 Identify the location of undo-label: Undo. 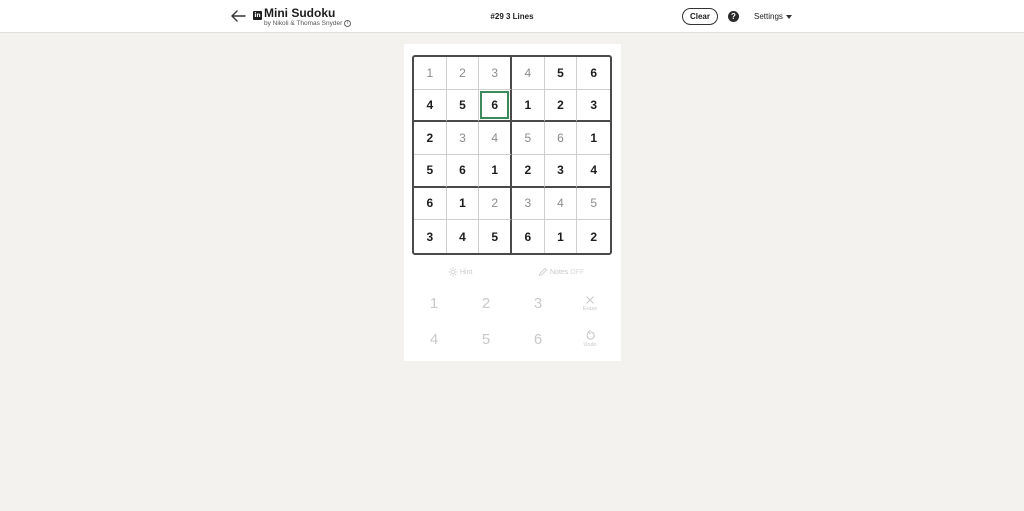
(590, 345).